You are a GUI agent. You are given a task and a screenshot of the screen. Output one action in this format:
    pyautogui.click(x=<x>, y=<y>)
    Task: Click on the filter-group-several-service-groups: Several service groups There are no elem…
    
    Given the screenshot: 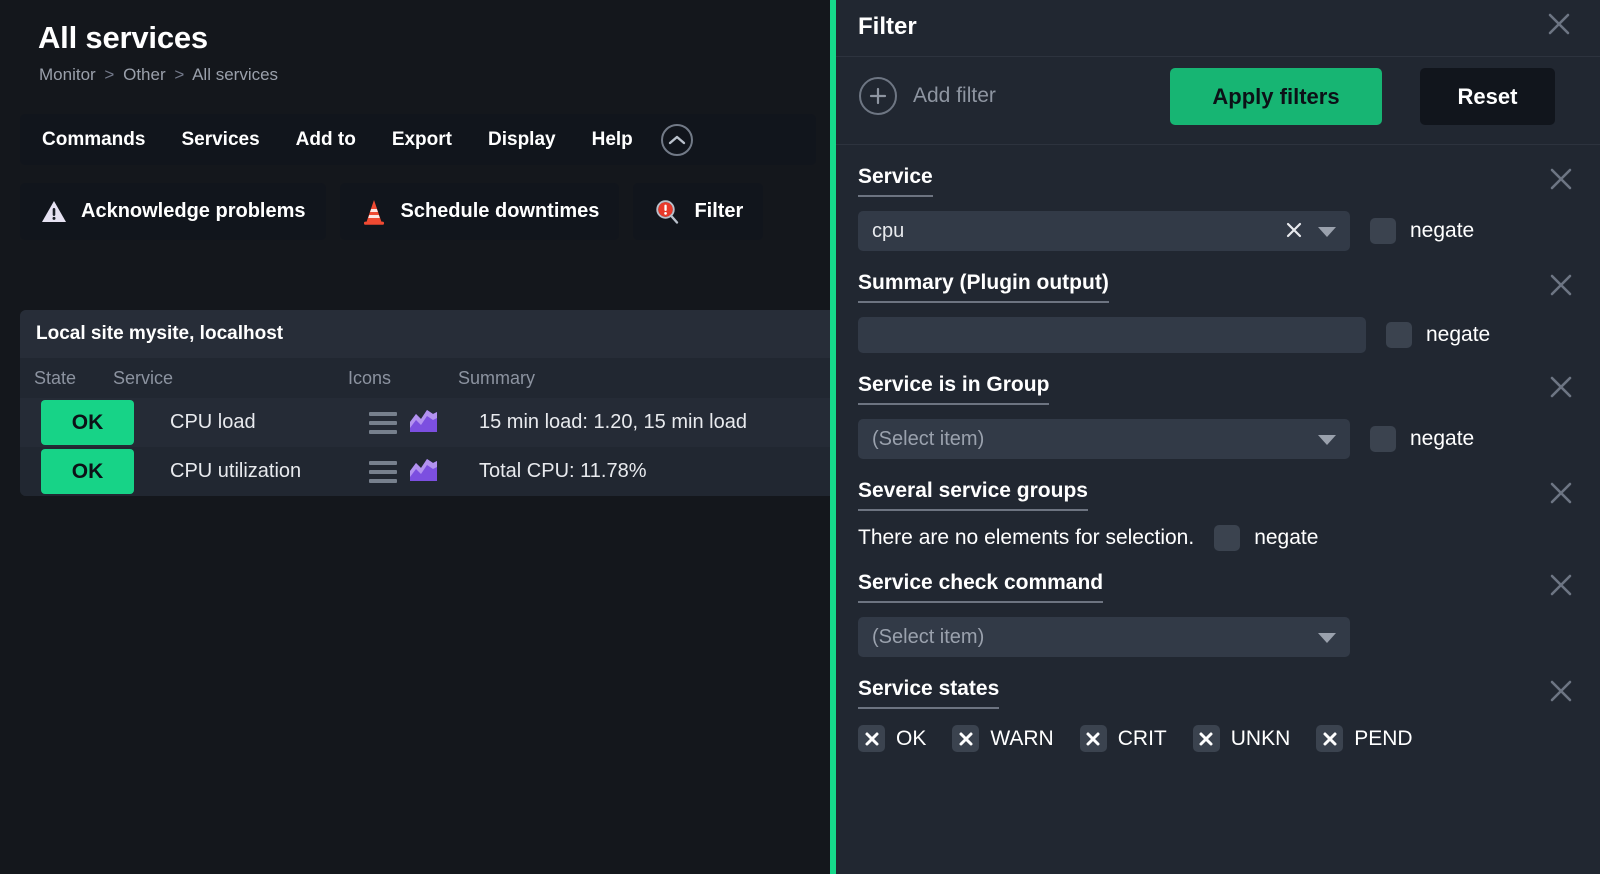 What is the action you would take?
    pyautogui.click(x=1218, y=515)
    